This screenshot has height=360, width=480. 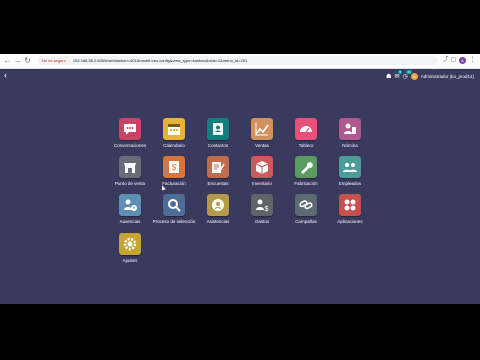 I want to click on app-facturación: $ Facturación, so click(x=174, y=172).